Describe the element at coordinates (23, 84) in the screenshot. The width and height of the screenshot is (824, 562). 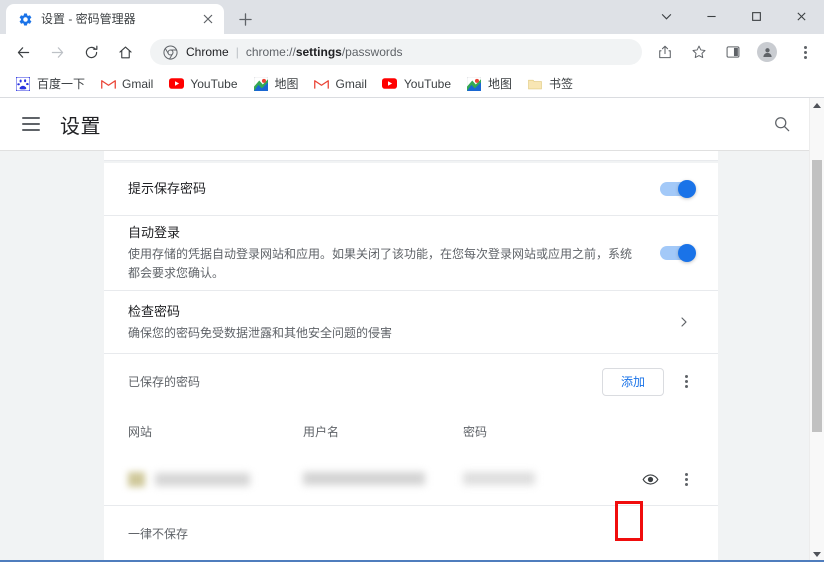
I see `baidu-icon` at that location.